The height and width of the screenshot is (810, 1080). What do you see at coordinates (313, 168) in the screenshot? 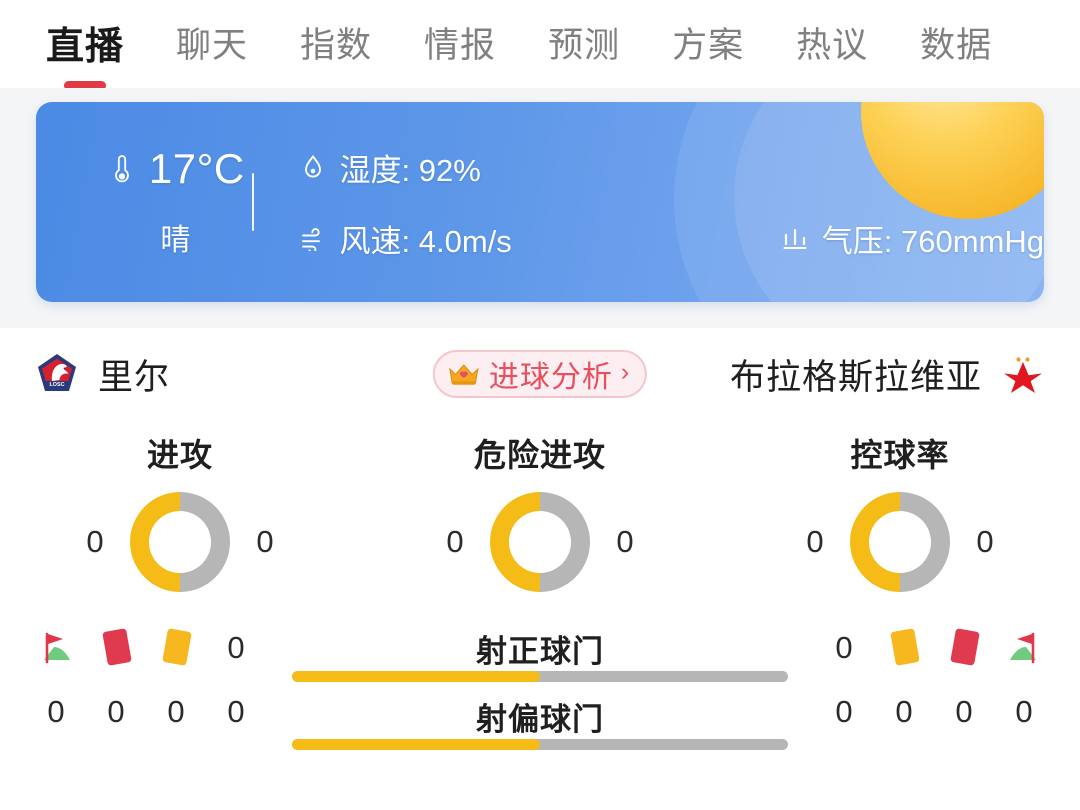
I see `water-drop-icon` at bounding box center [313, 168].